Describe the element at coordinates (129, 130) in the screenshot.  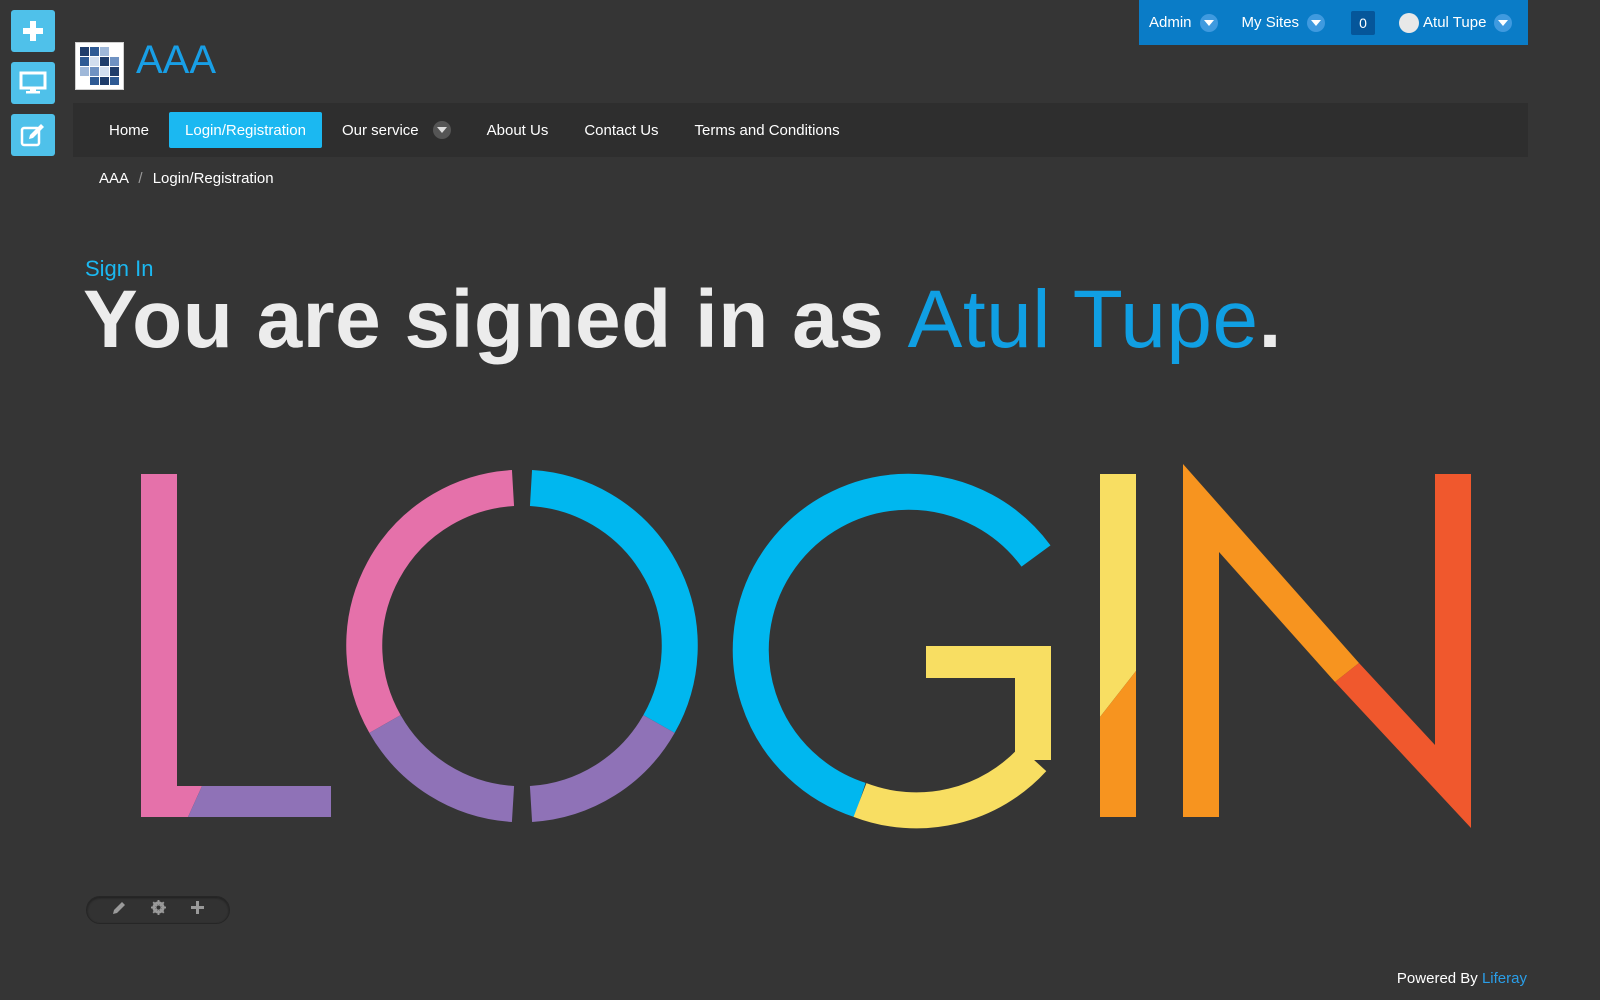
I see `nav-item-home: Home` at that location.